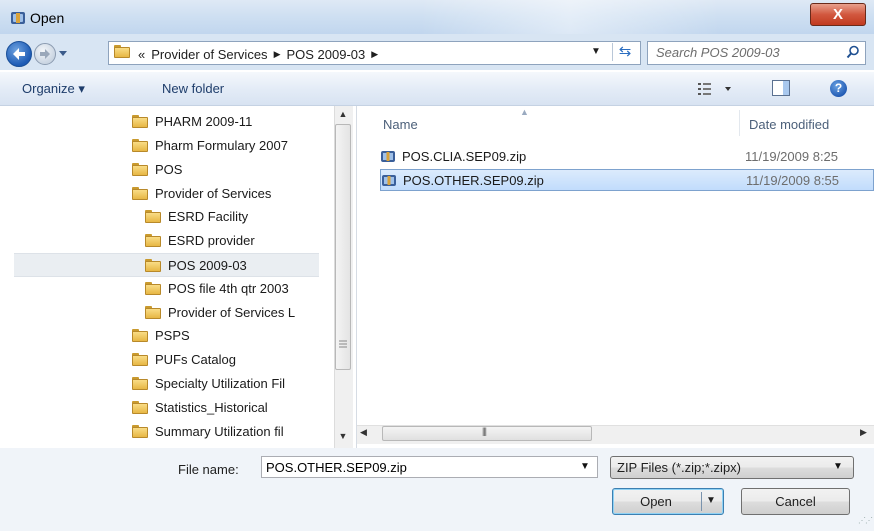 The image size is (874, 531). What do you see at coordinates (792, 156) in the screenshot?
I see `file-date-modified: 11/19/2009 8:25` at bounding box center [792, 156].